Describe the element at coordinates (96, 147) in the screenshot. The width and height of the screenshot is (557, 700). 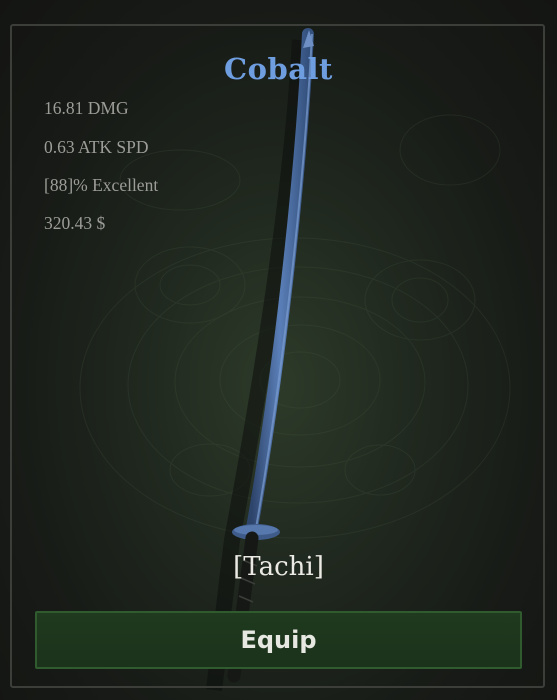
I see `stat-attack-speed: 0.63 ATK SPD` at that location.